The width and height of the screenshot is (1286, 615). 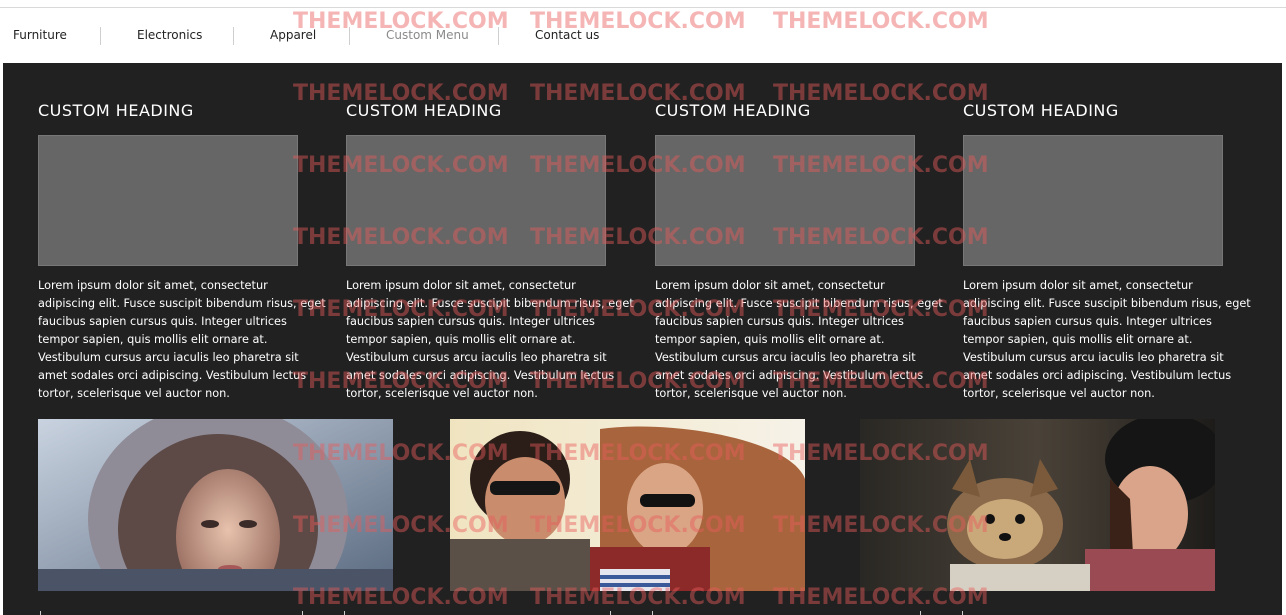 I want to click on nav-item-electronics: Electronics, so click(x=169, y=35).